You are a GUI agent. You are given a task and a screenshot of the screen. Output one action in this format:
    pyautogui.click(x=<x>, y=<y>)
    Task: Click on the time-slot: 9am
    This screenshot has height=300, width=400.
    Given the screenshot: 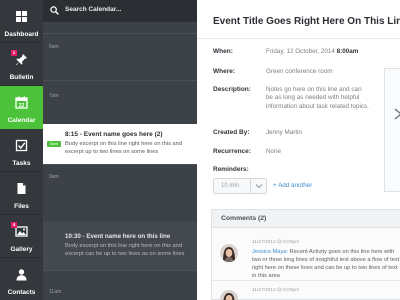 What is the action you would take?
    pyautogui.click(x=120, y=193)
    